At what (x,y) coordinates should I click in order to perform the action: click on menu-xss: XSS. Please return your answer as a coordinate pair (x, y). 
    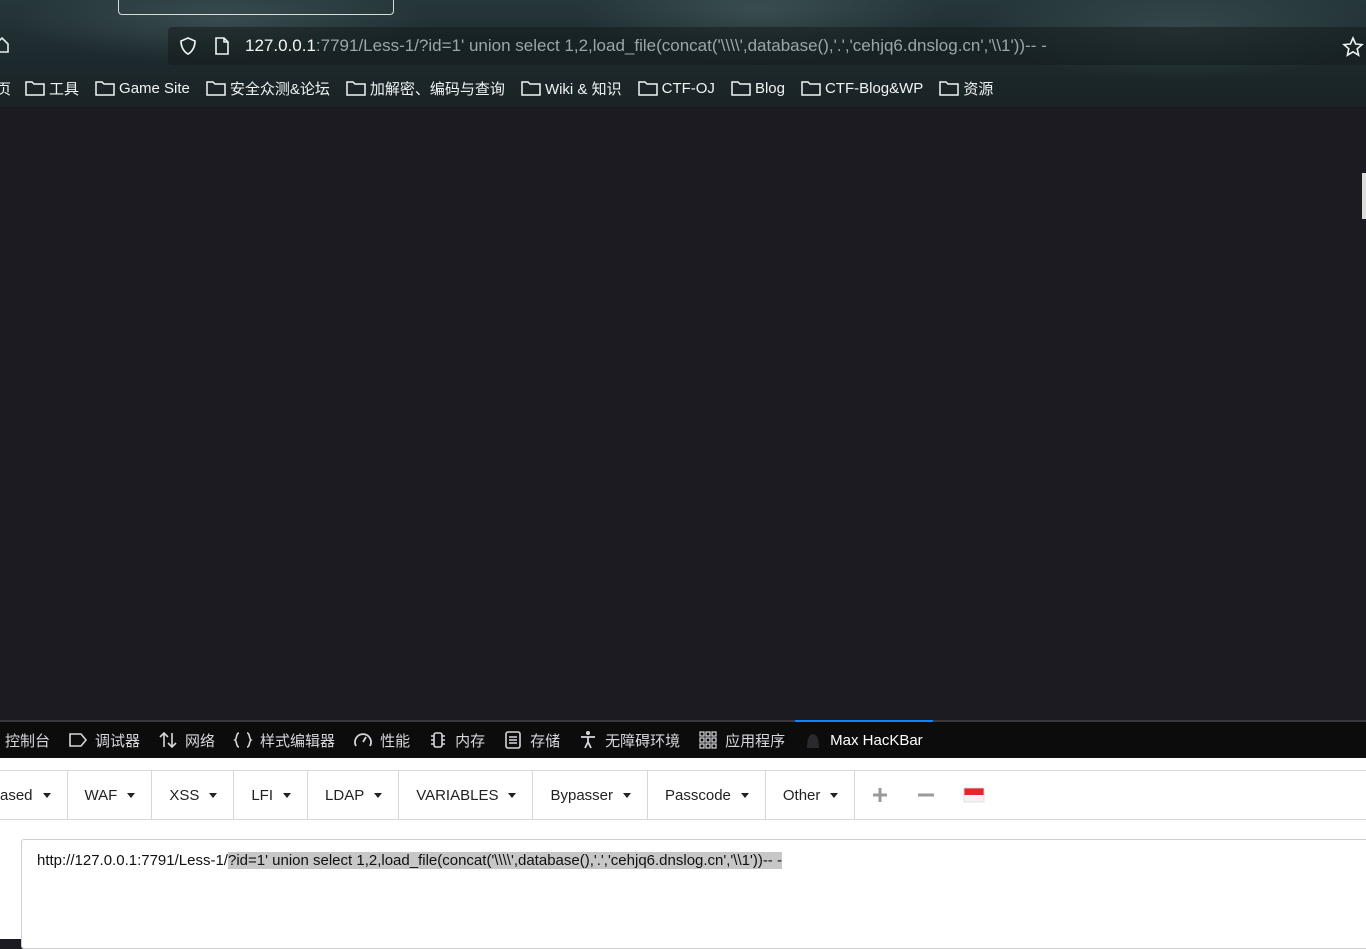
    Looking at the image, I should click on (193, 795).